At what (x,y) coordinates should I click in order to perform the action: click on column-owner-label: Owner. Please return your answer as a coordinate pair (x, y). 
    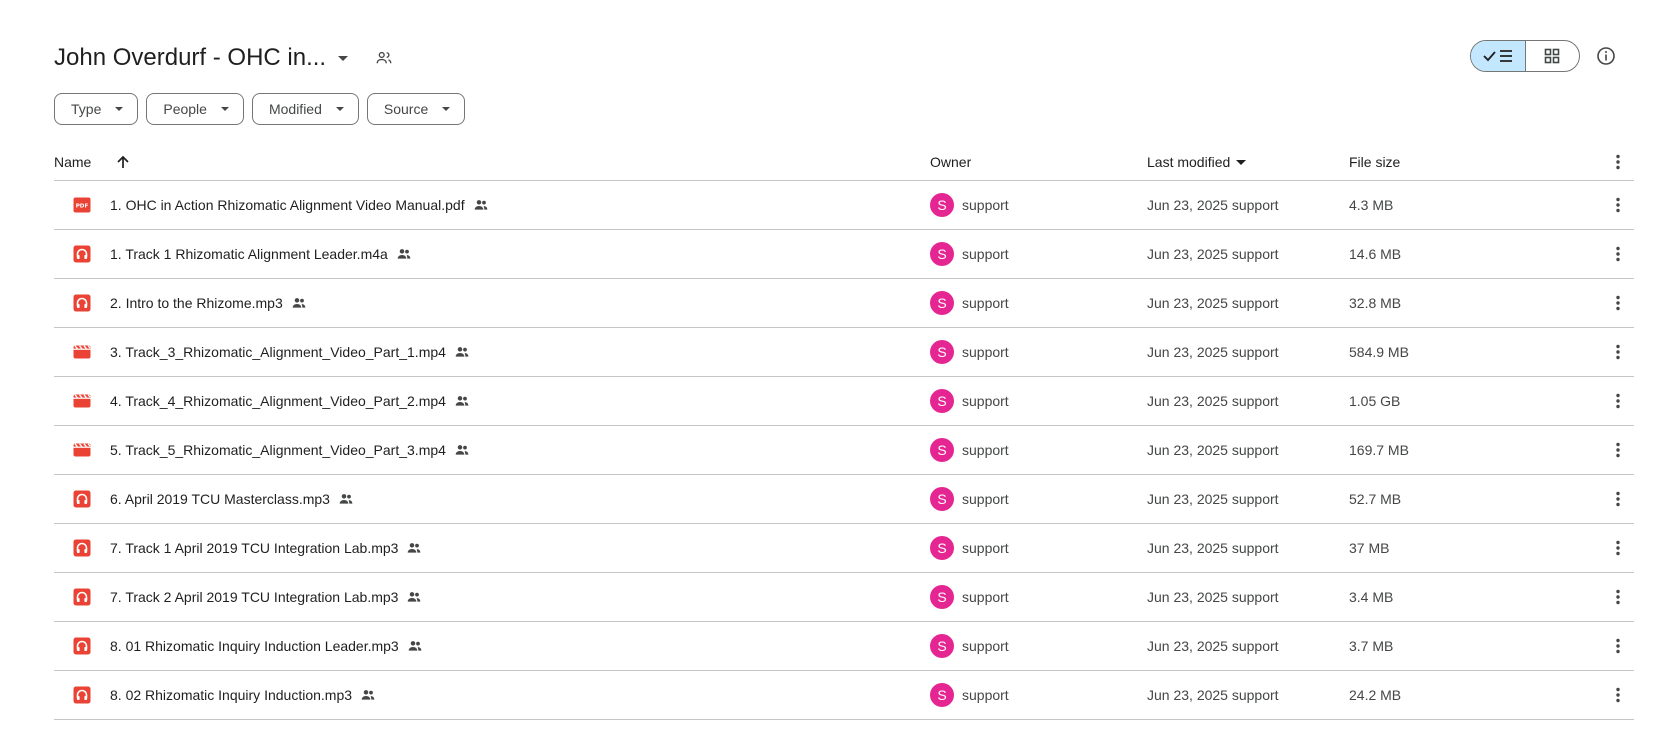
    Looking at the image, I should click on (951, 162).